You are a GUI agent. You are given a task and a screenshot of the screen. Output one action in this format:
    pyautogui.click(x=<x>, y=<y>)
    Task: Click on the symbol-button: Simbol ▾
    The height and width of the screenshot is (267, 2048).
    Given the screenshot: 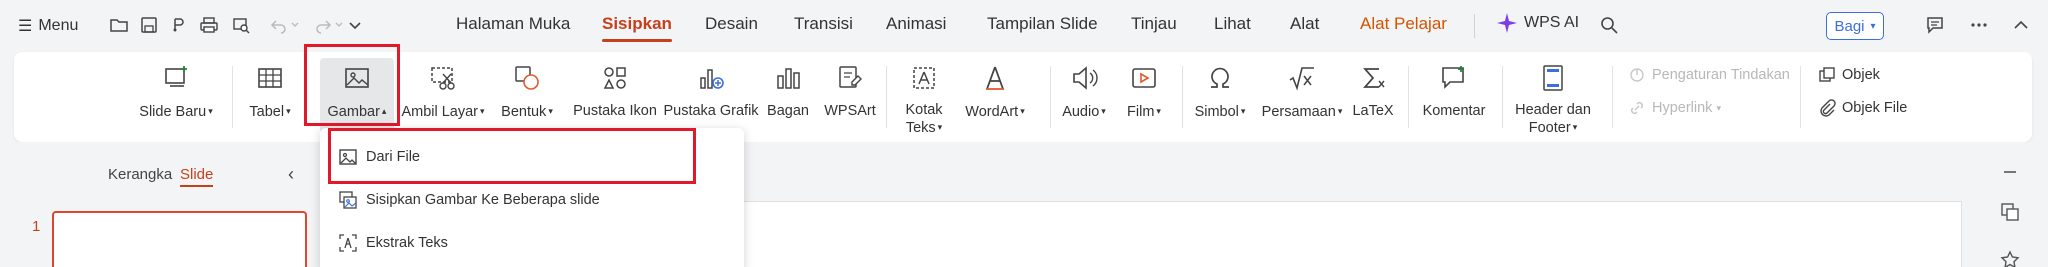 What is the action you would take?
    pyautogui.click(x=1220, y=91)
    